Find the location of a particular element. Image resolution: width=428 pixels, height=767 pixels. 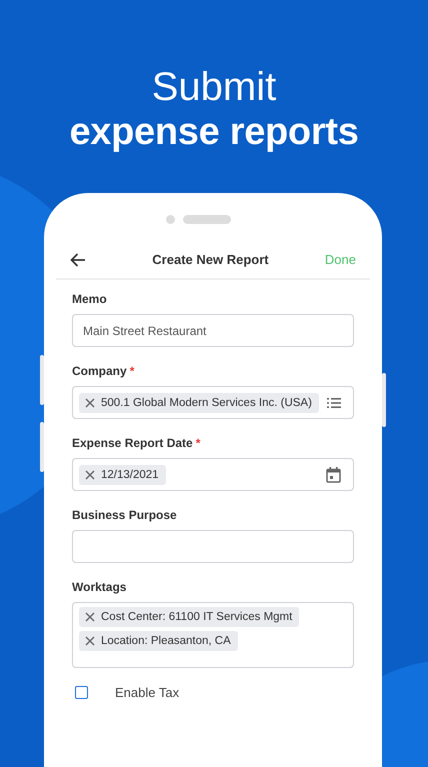

checkbox is located at coordinates (81, 692).